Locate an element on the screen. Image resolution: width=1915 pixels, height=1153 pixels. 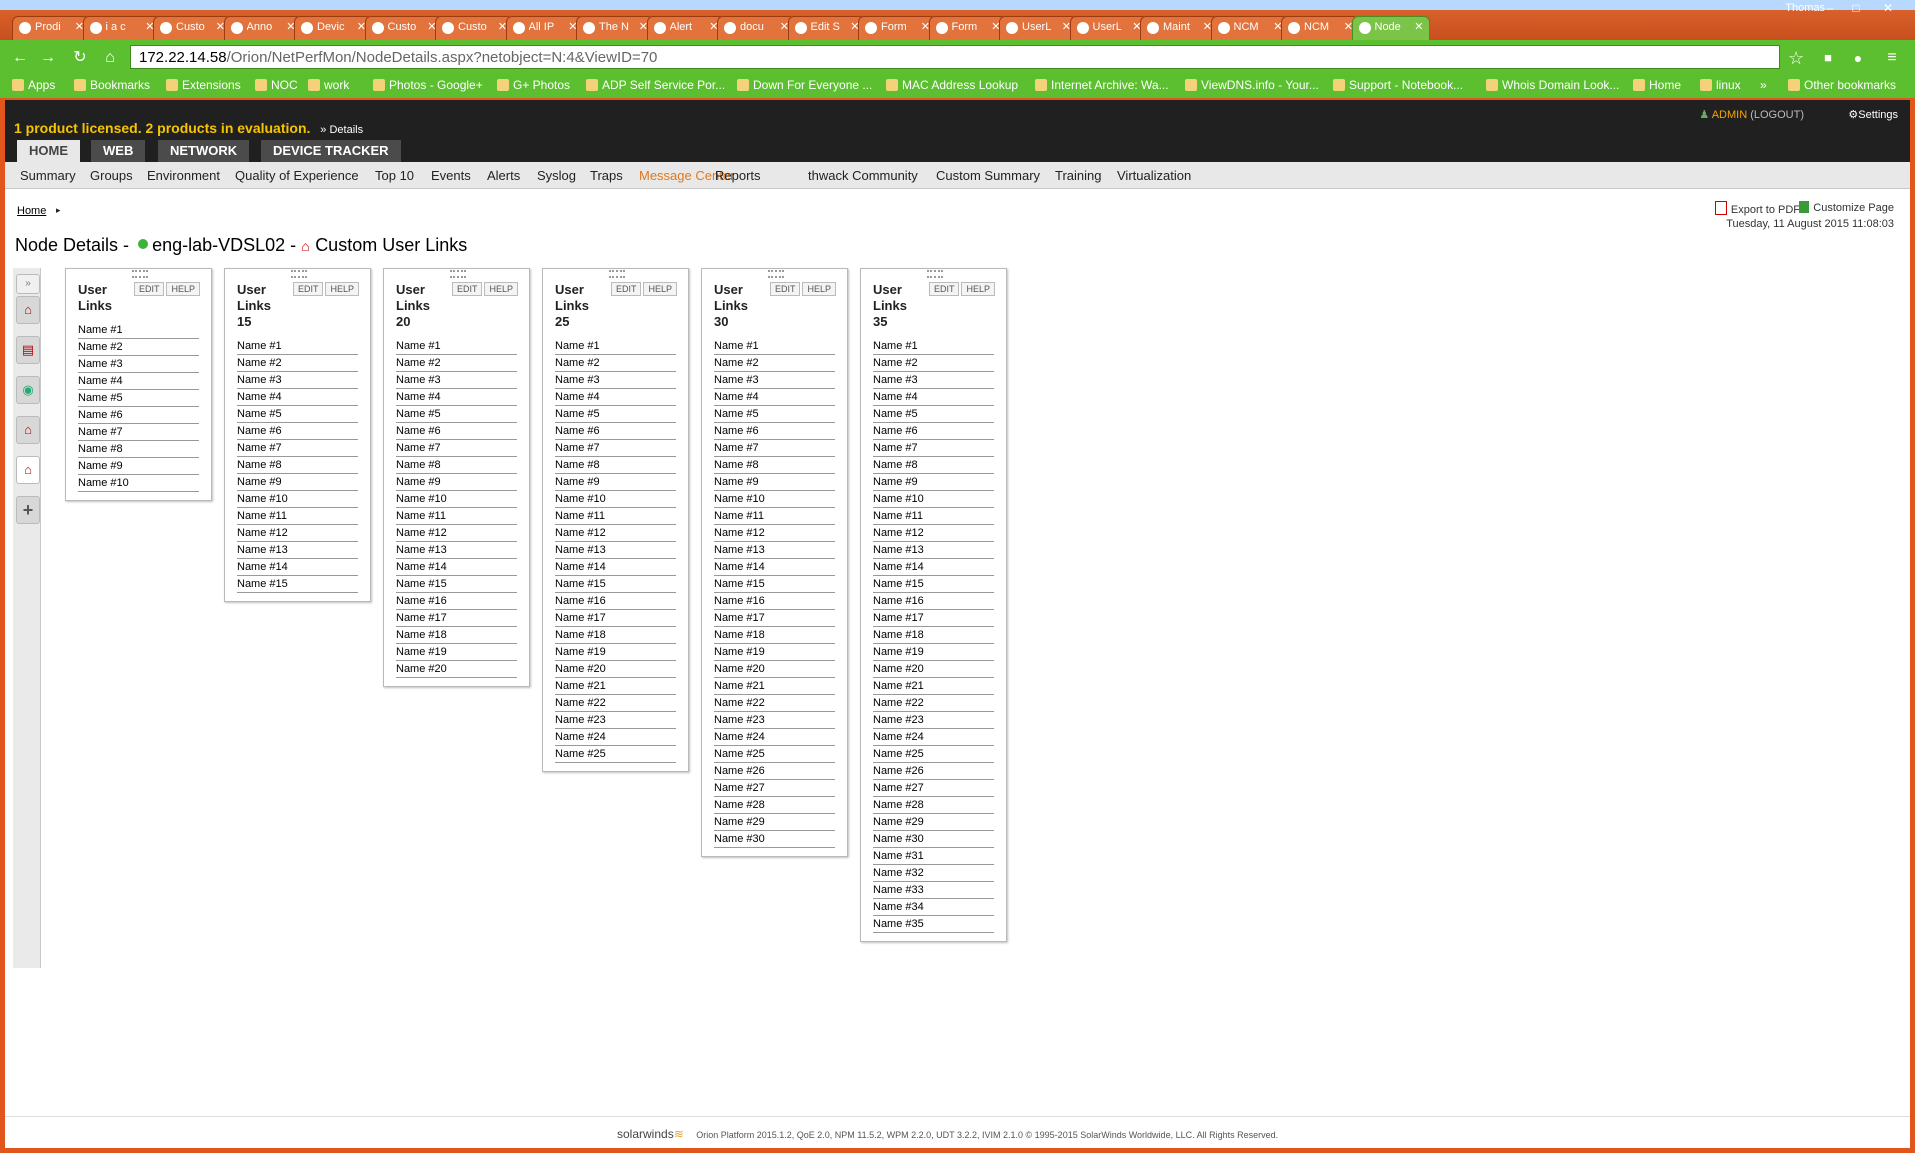
user-link-item: Name #32 is located at coordinates (933, 873).